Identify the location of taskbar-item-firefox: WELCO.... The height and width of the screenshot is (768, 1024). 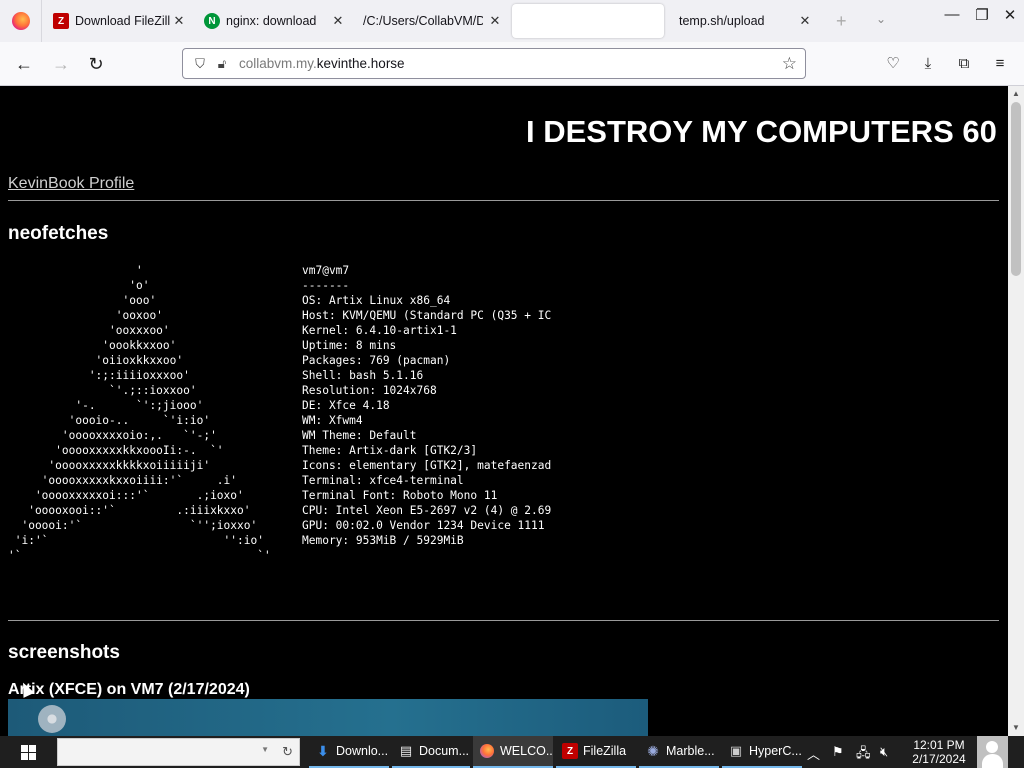
(513, 752).